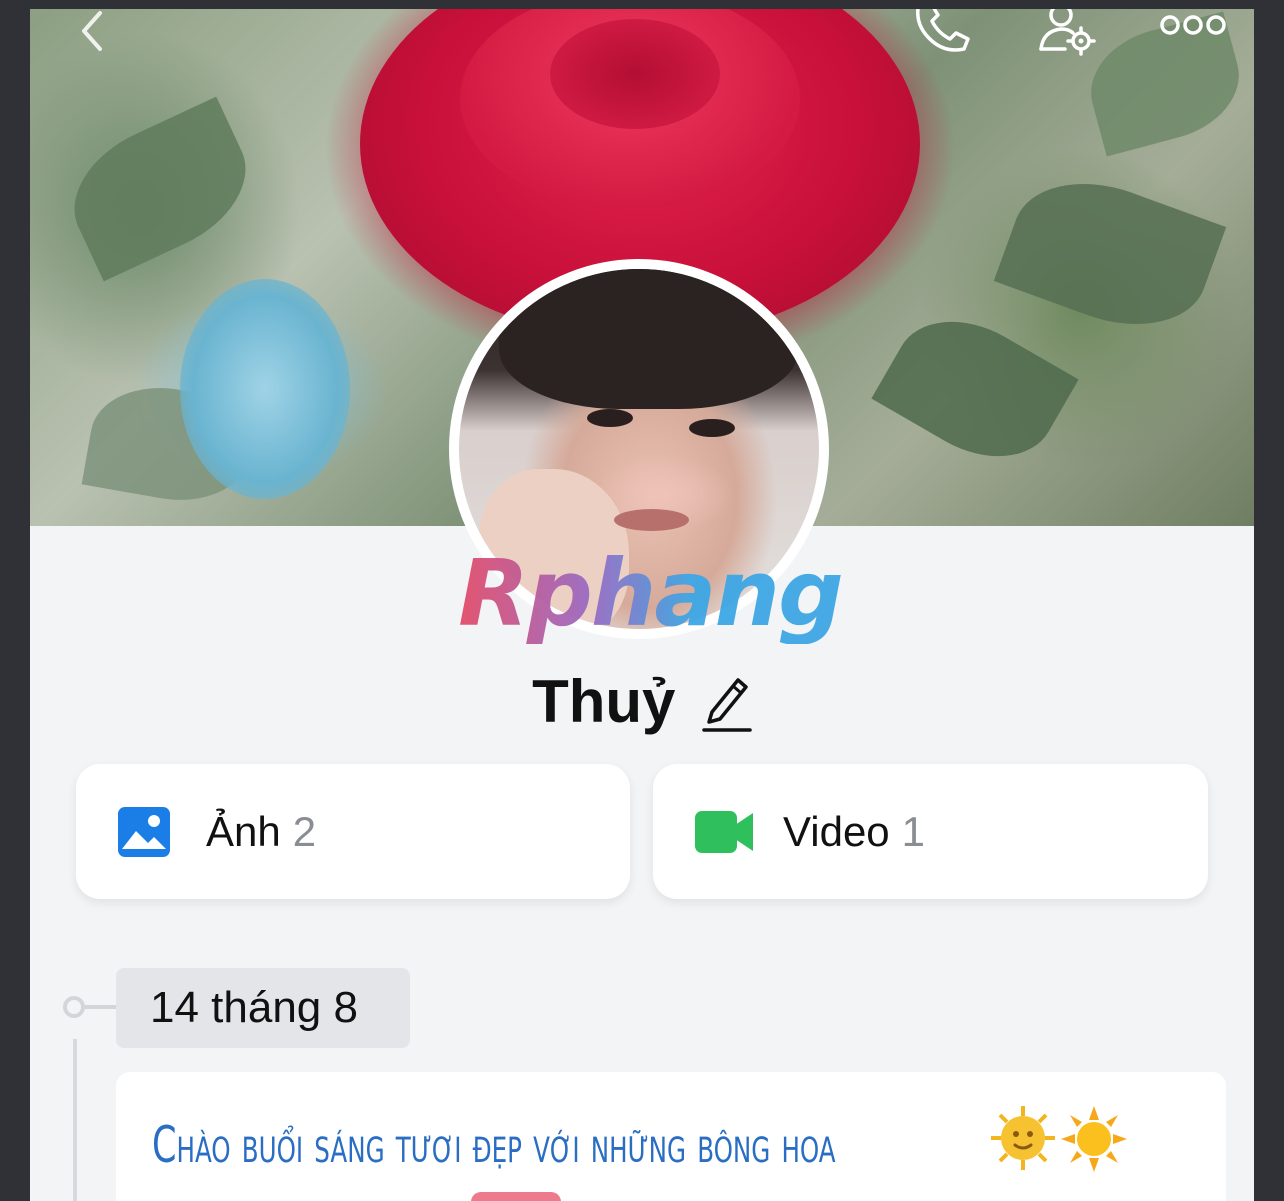 This screenshot has width=1284, height=1201. I want to click on sun-with-face-icon, so click(1023, 1138).